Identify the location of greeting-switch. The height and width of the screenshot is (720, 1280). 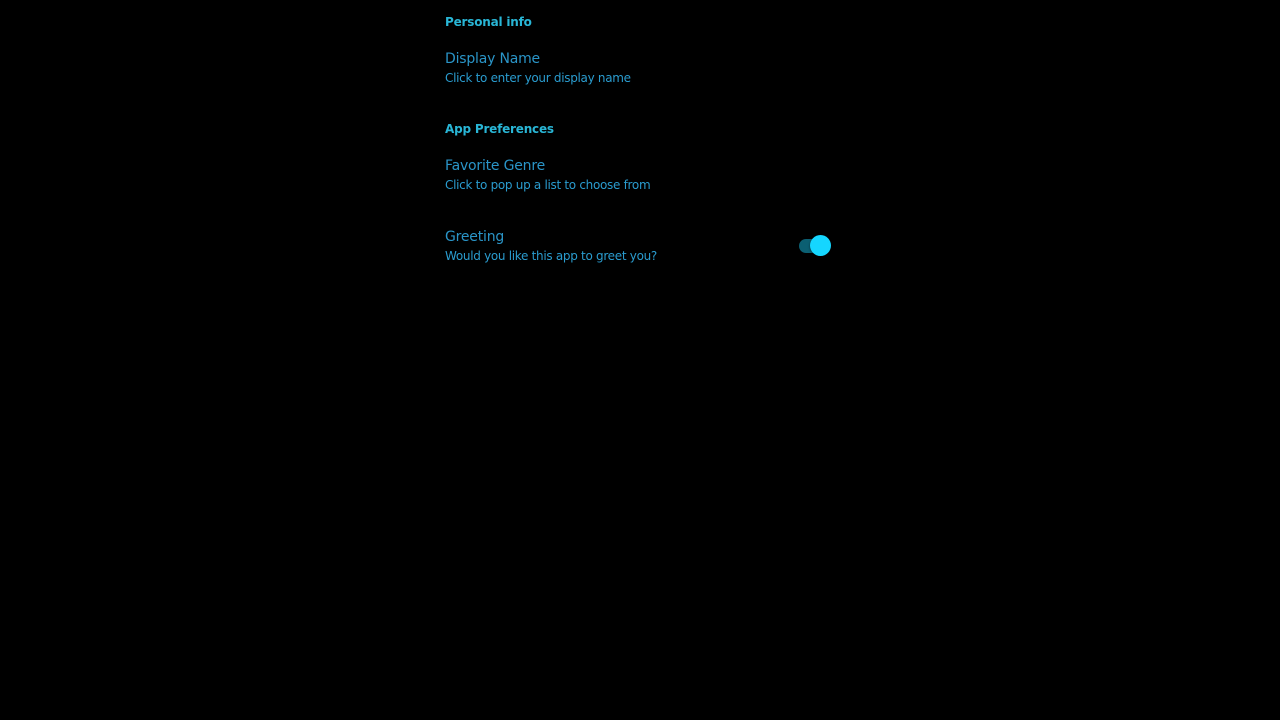
(814, 246).